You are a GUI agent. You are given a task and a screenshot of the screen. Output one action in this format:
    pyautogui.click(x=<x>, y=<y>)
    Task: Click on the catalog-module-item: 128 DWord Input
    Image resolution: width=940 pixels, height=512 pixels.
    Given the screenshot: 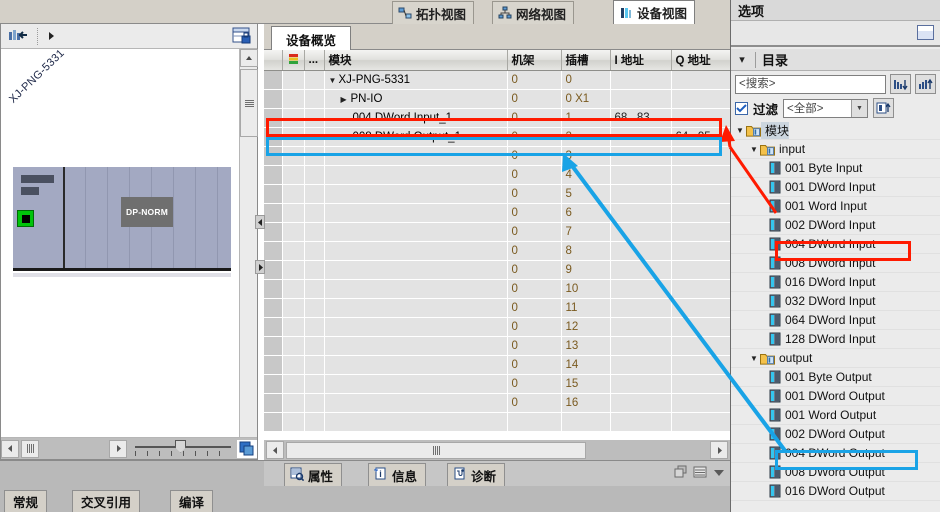 What is the action you would take?
    pyautogui.click(x=835, y=339)
    